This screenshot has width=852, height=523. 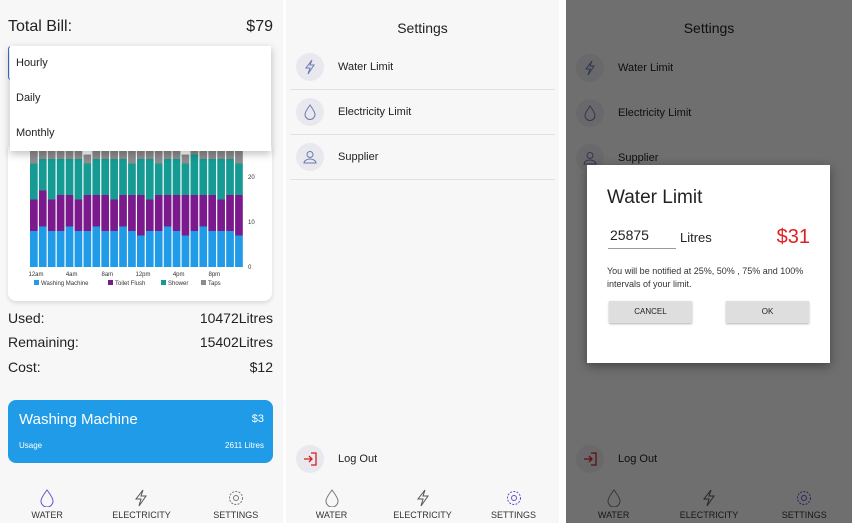 What do you see at coordinates (140, 367) in the screenshot?
I see `cost-row: Cost: $12` at bounding box center [140, 367].